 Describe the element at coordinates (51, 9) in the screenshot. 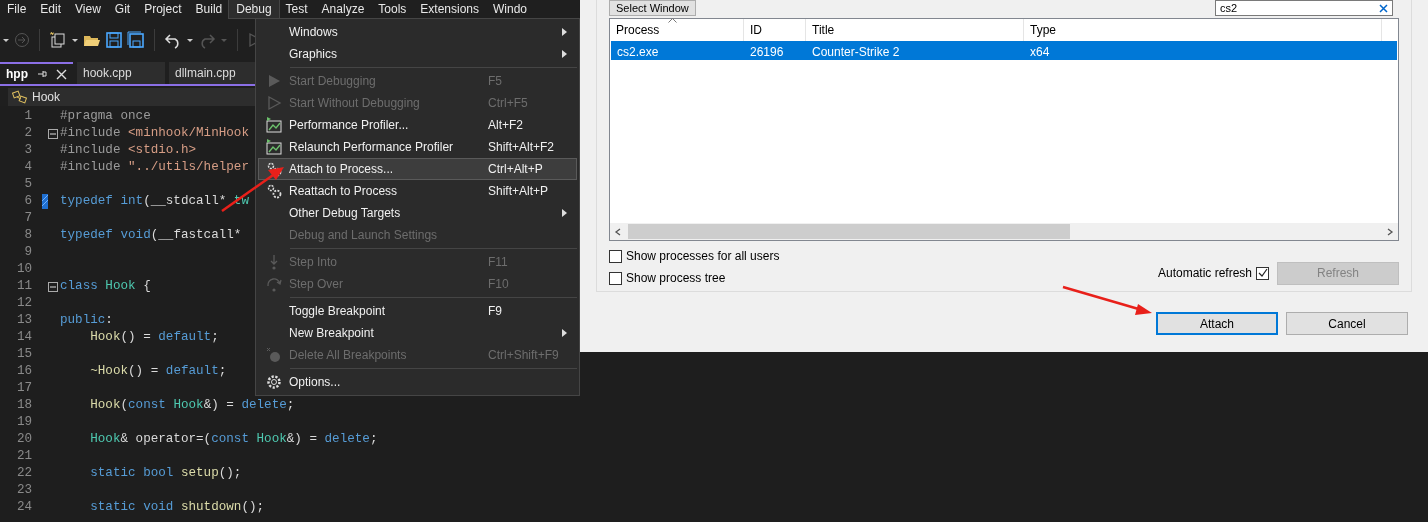

I see `menu-item: Edit` at that location.